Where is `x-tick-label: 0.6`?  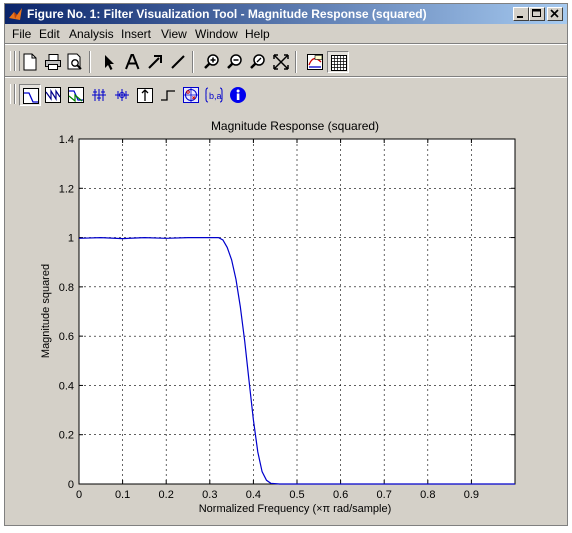
x-tick-label: 0.6 is located at coordinates (340, 495).